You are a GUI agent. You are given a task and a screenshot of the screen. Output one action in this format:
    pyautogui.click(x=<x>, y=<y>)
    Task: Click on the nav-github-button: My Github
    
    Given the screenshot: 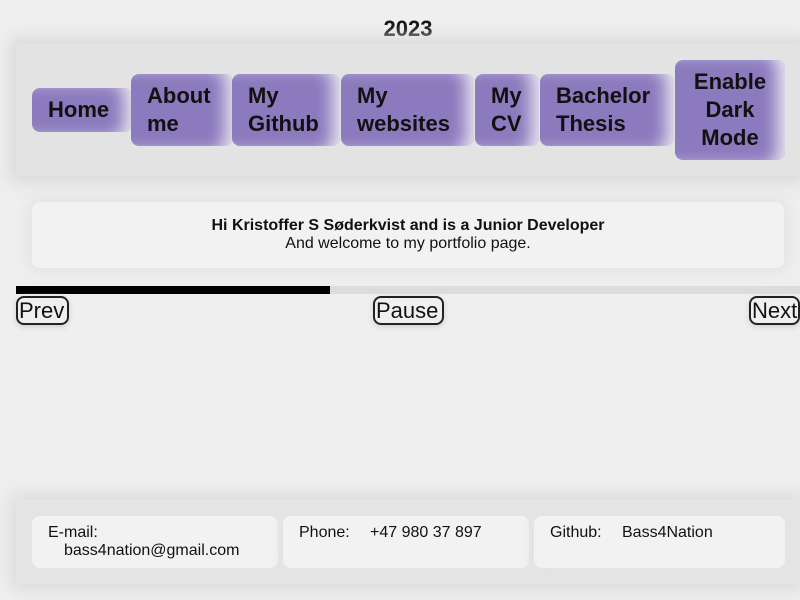 What is the action you would take?
    pyautogui.click(x=286, y=110)
    